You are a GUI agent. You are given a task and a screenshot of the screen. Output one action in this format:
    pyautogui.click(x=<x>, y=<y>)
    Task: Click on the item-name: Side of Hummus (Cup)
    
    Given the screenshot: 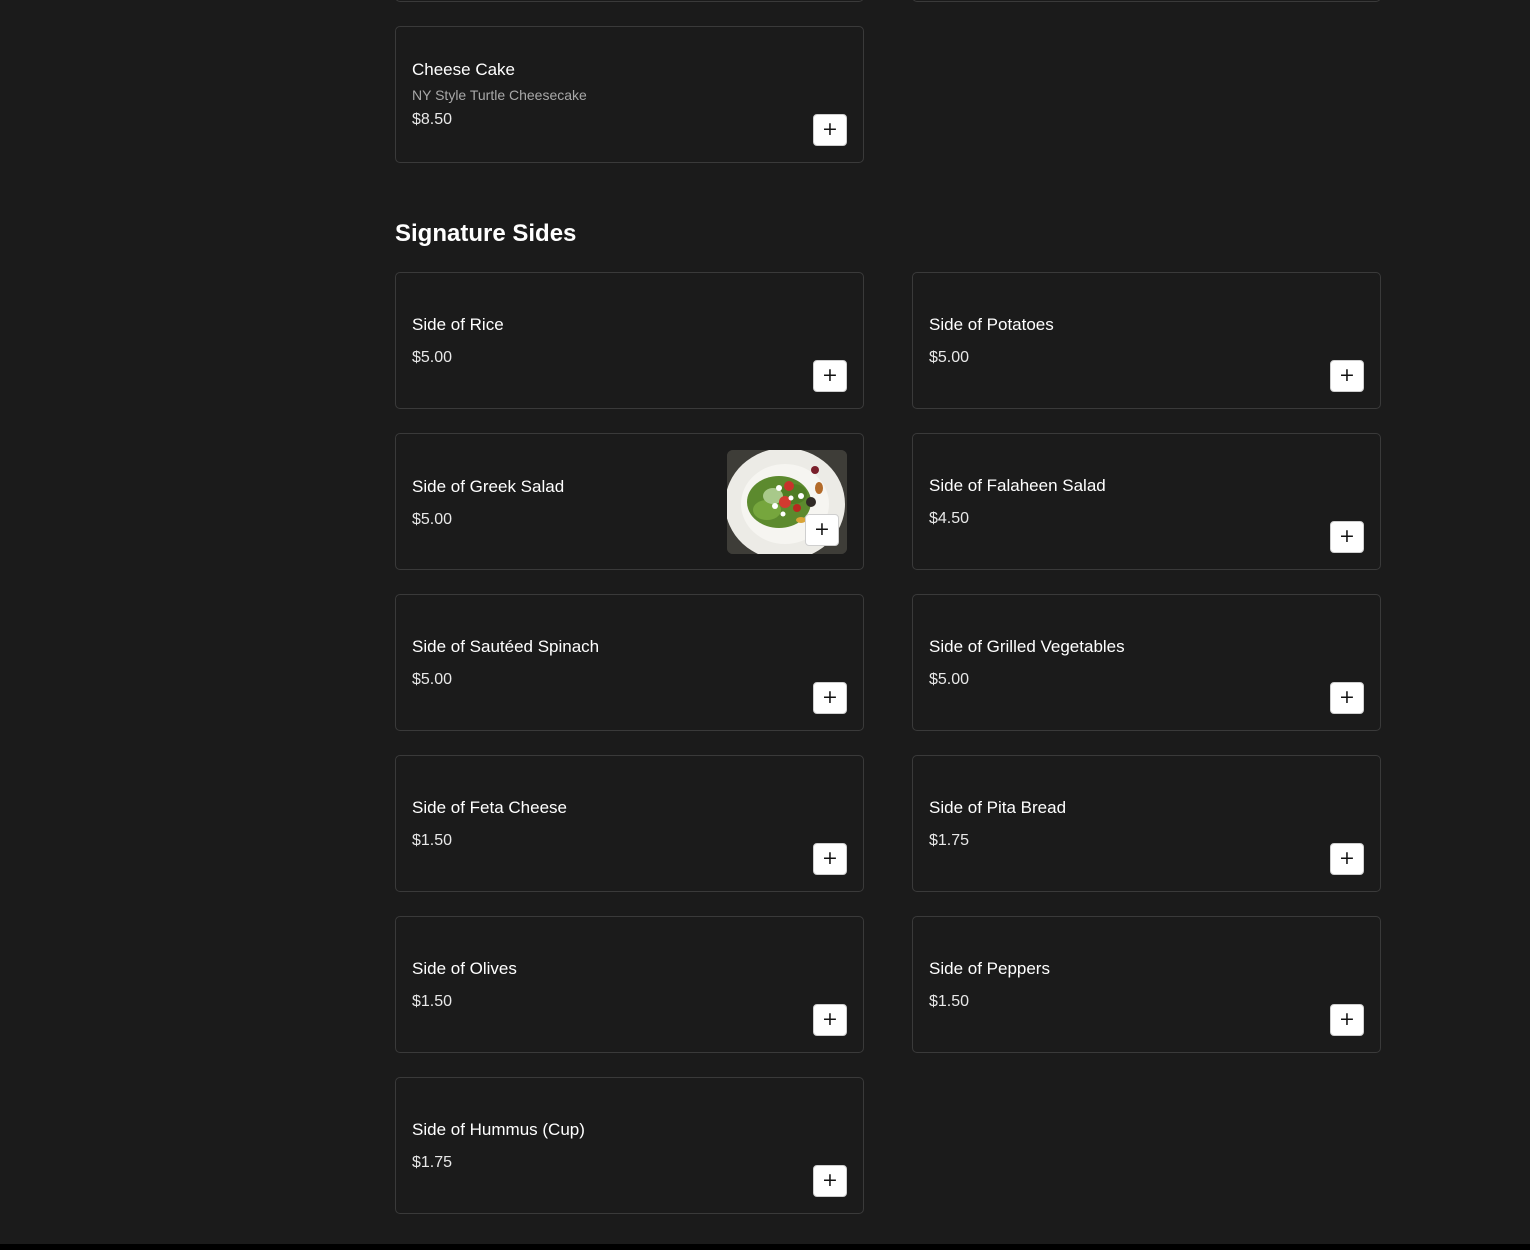 What is the action you would take?
    pyautogui.click(x=498, y=1129)
    